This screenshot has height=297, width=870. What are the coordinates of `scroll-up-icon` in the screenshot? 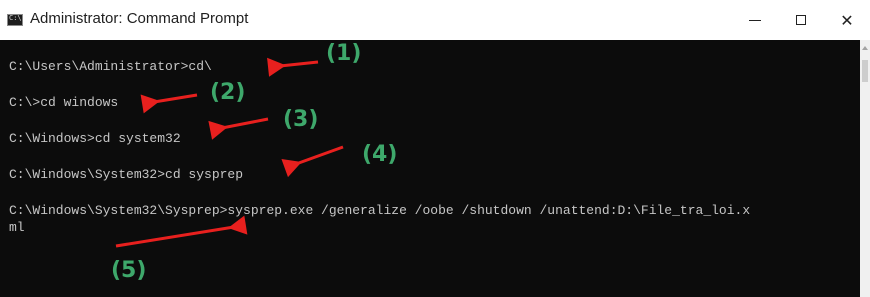 It's located at (865, 48).